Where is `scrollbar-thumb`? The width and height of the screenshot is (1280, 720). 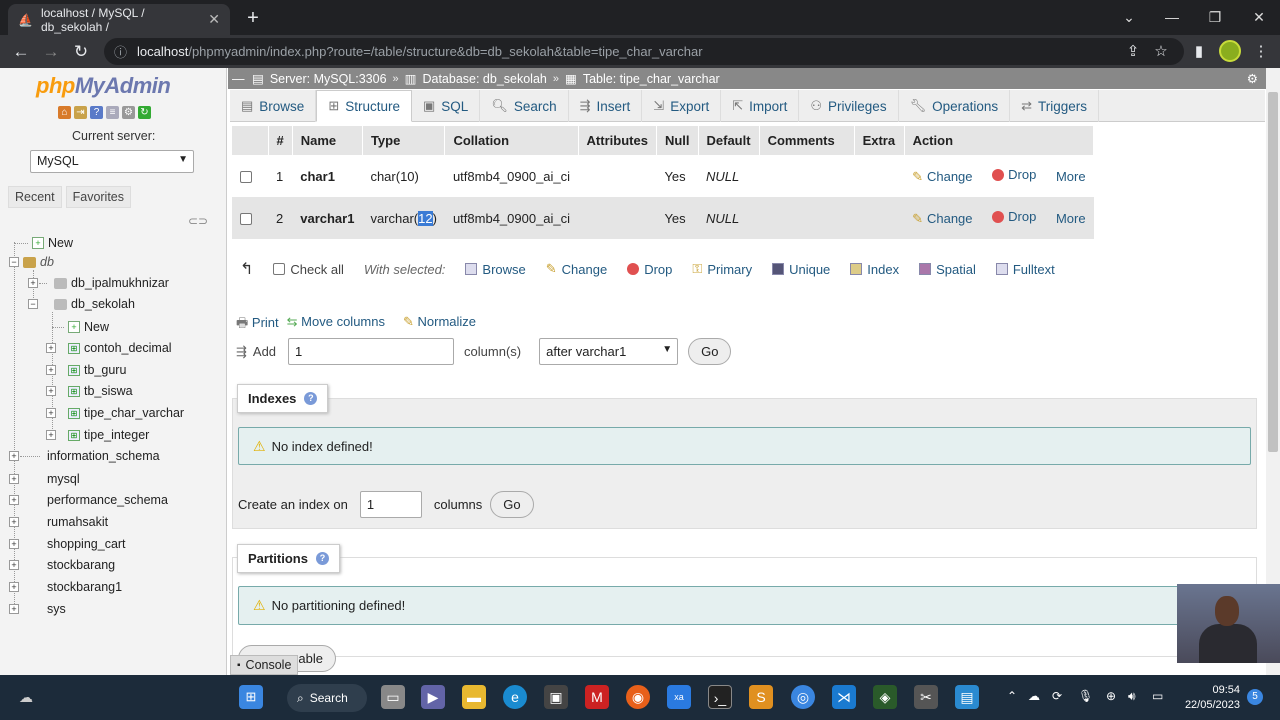 scrollbar-thumb is located at coordinates (1273, 272).